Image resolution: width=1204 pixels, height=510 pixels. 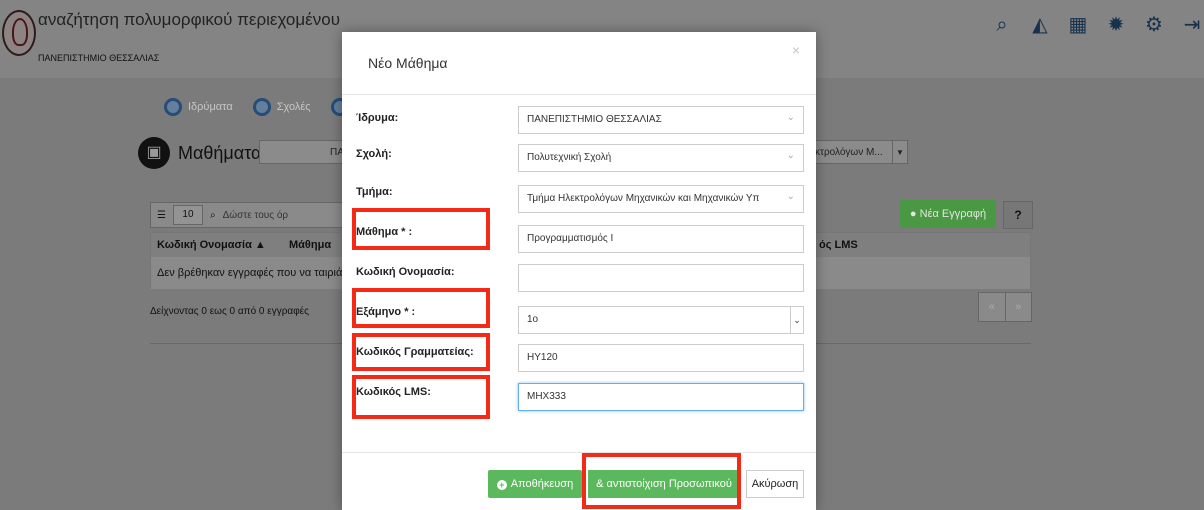 I want to click on semester-select: 1ο ⌄, so click(x=661, y=320).